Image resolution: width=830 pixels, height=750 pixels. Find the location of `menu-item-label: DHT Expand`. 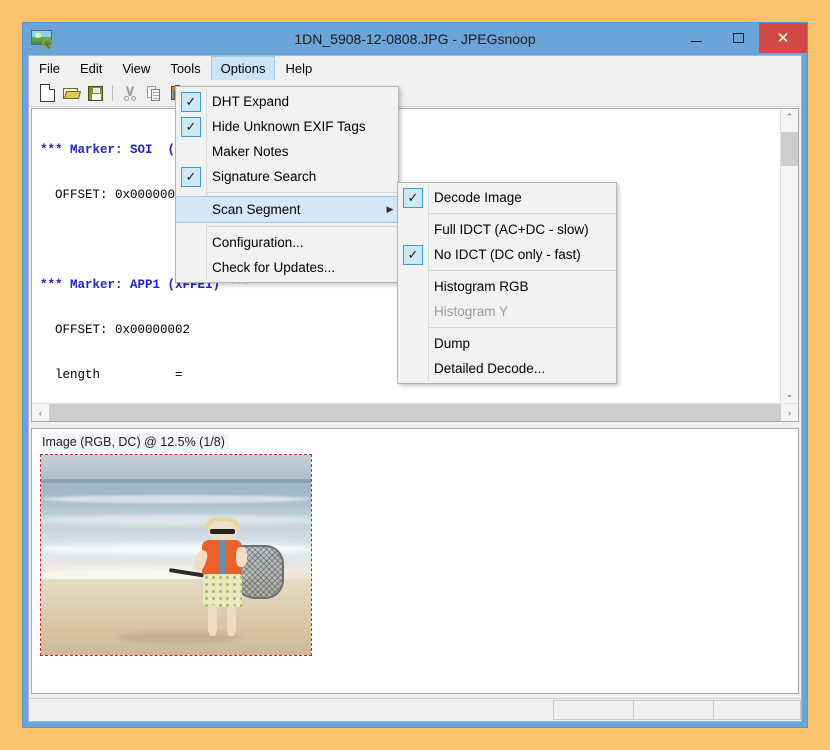

menu-item-label: DHT Expand is located at coordinates (251, 101).